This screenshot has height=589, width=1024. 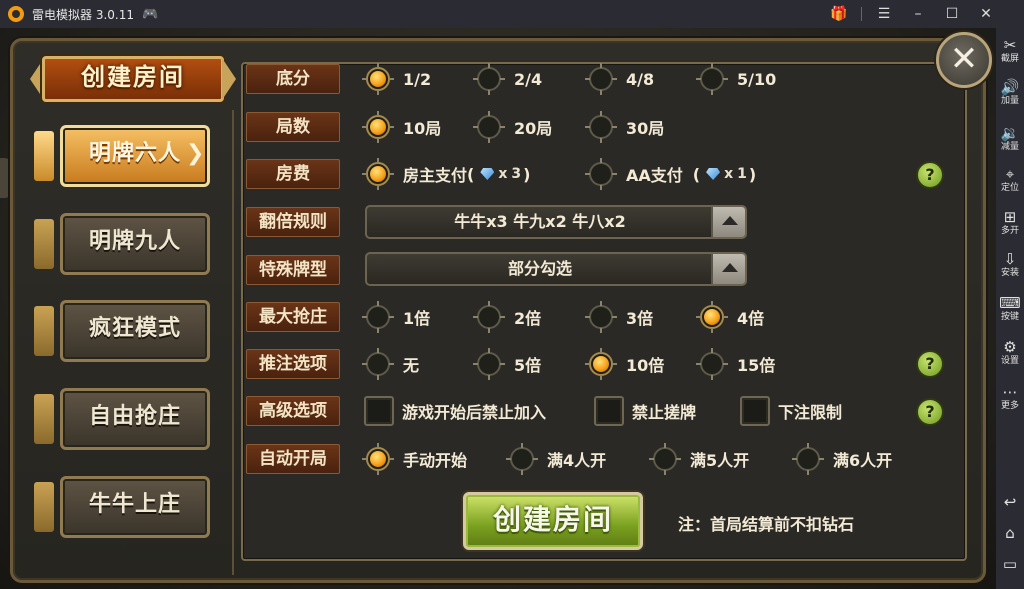 I want to click on option-label: 游戏开始后禁止加入, so click(x=474, y=412).